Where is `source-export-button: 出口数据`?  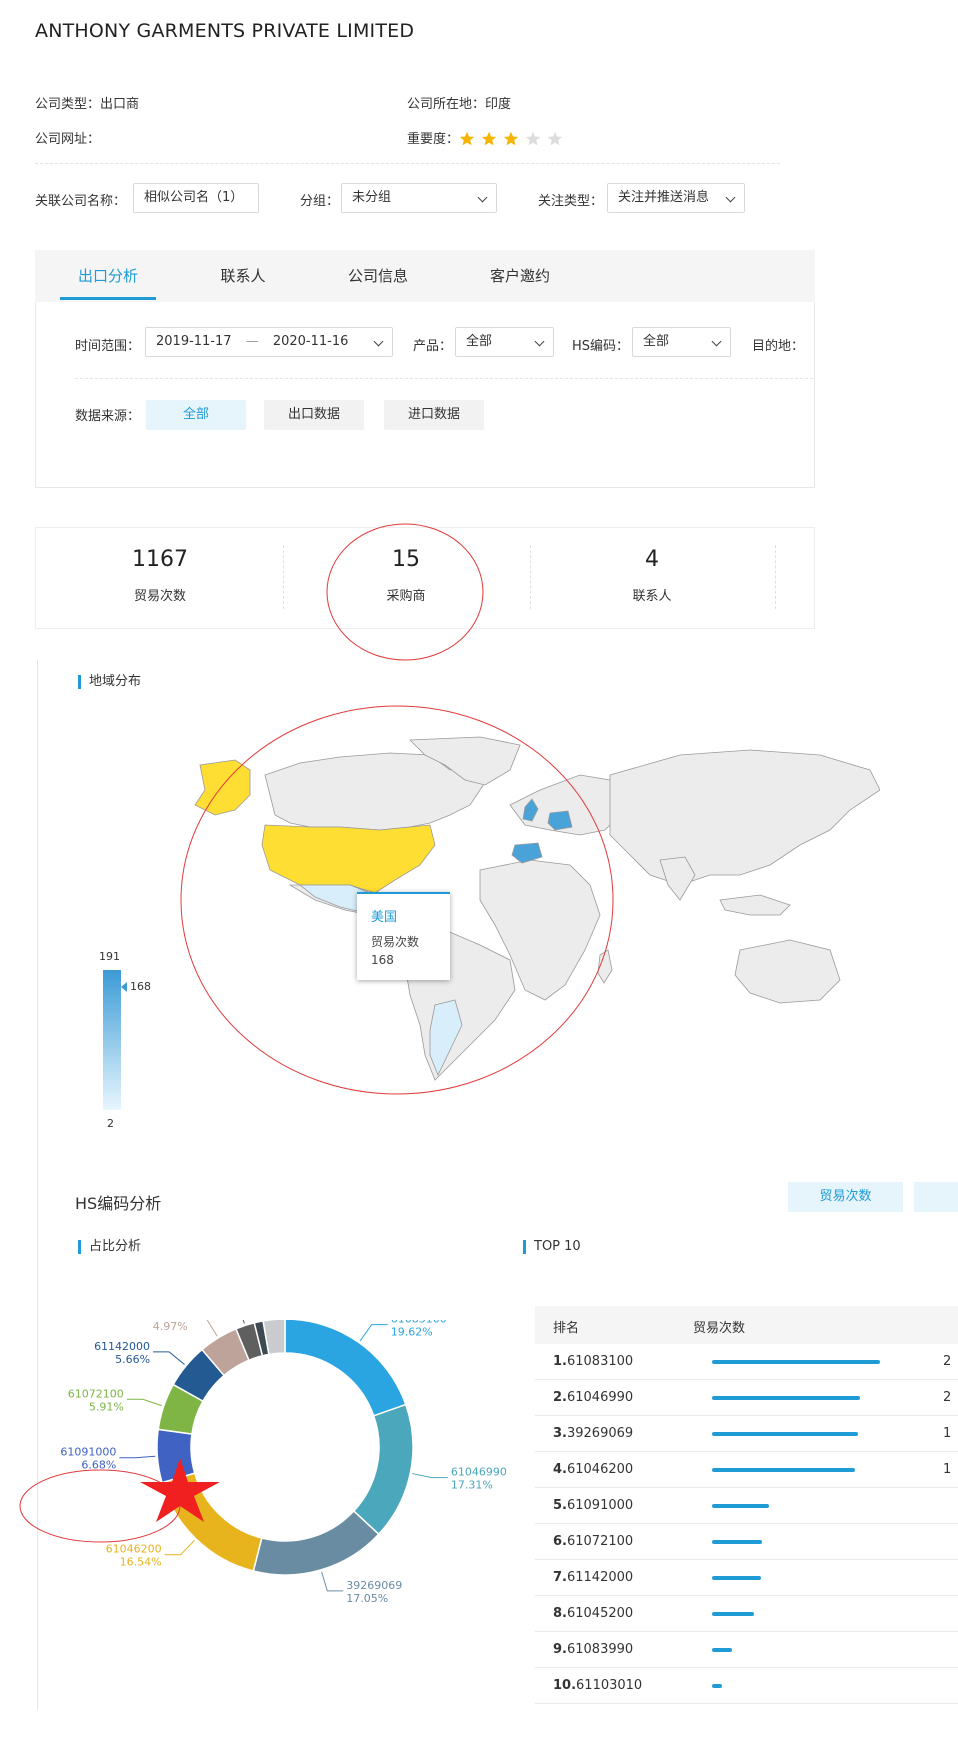
source-export-button: 出口数据 is located at coordinates (314, 415).